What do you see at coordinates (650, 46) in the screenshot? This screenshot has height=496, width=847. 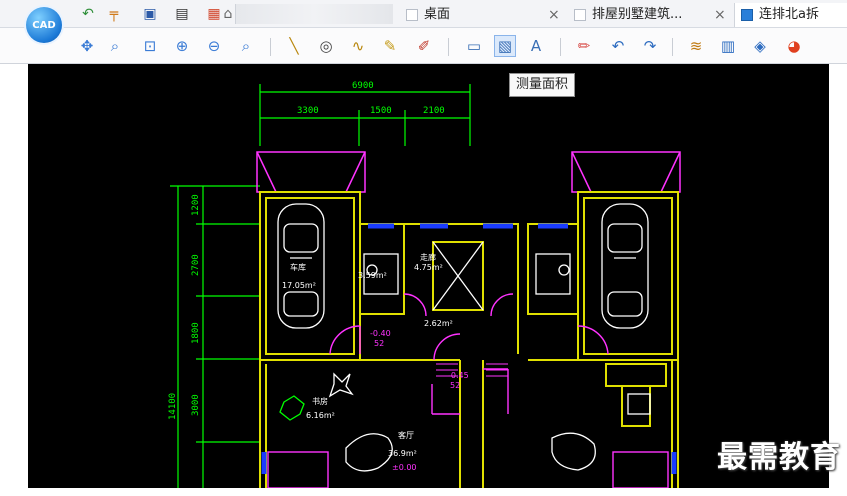 I see `redo-icon: ↷` at bounding box center [650, 46].